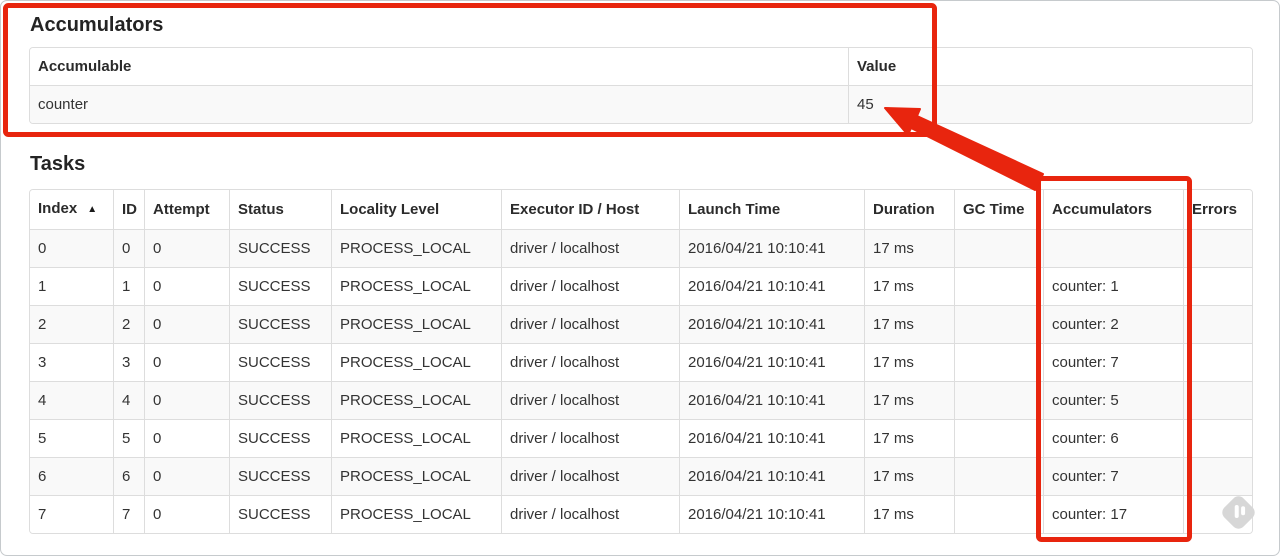 This screenshot has height=556, width=1280. Describe the element at coordinates (1050, 66) in the screenshot. I see `column-header-value: Value` at that location.